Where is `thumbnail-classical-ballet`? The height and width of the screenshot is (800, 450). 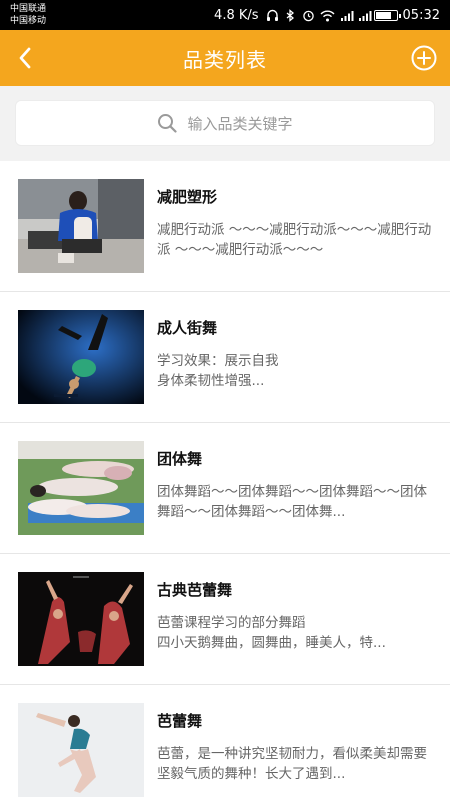
thumbnail-classical-ballet is located at coordinates (81, 619).